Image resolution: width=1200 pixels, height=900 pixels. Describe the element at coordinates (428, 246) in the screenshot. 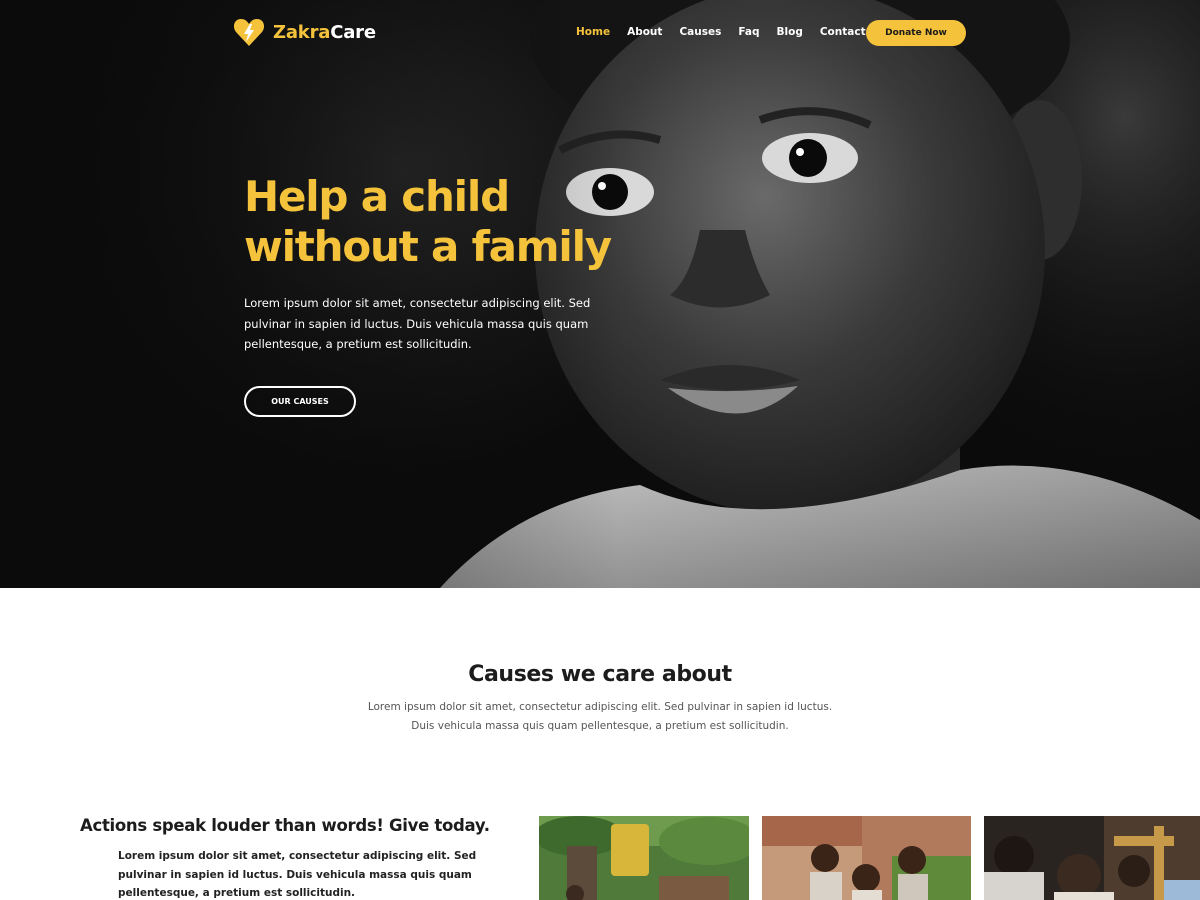

I see `hero-title-line2: without a family` at that location.